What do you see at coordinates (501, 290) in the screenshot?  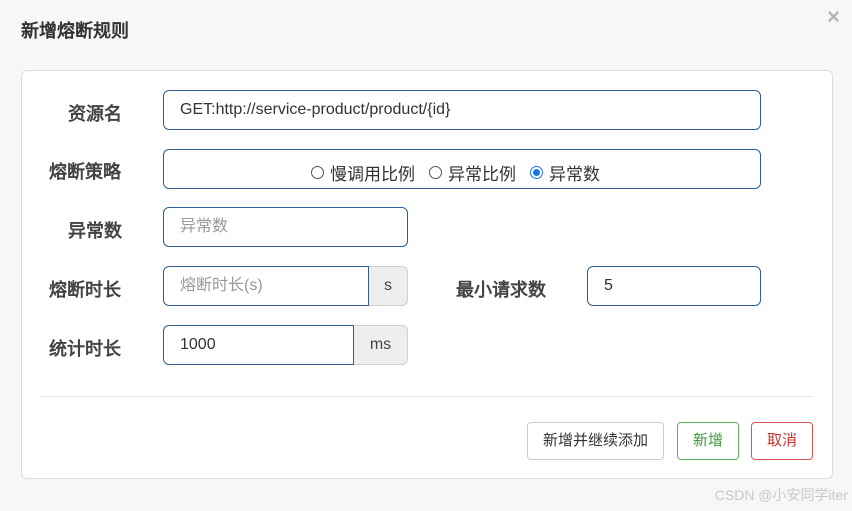 I see `min-requests-label: 最小请求数` at bounding box center [501, 290].